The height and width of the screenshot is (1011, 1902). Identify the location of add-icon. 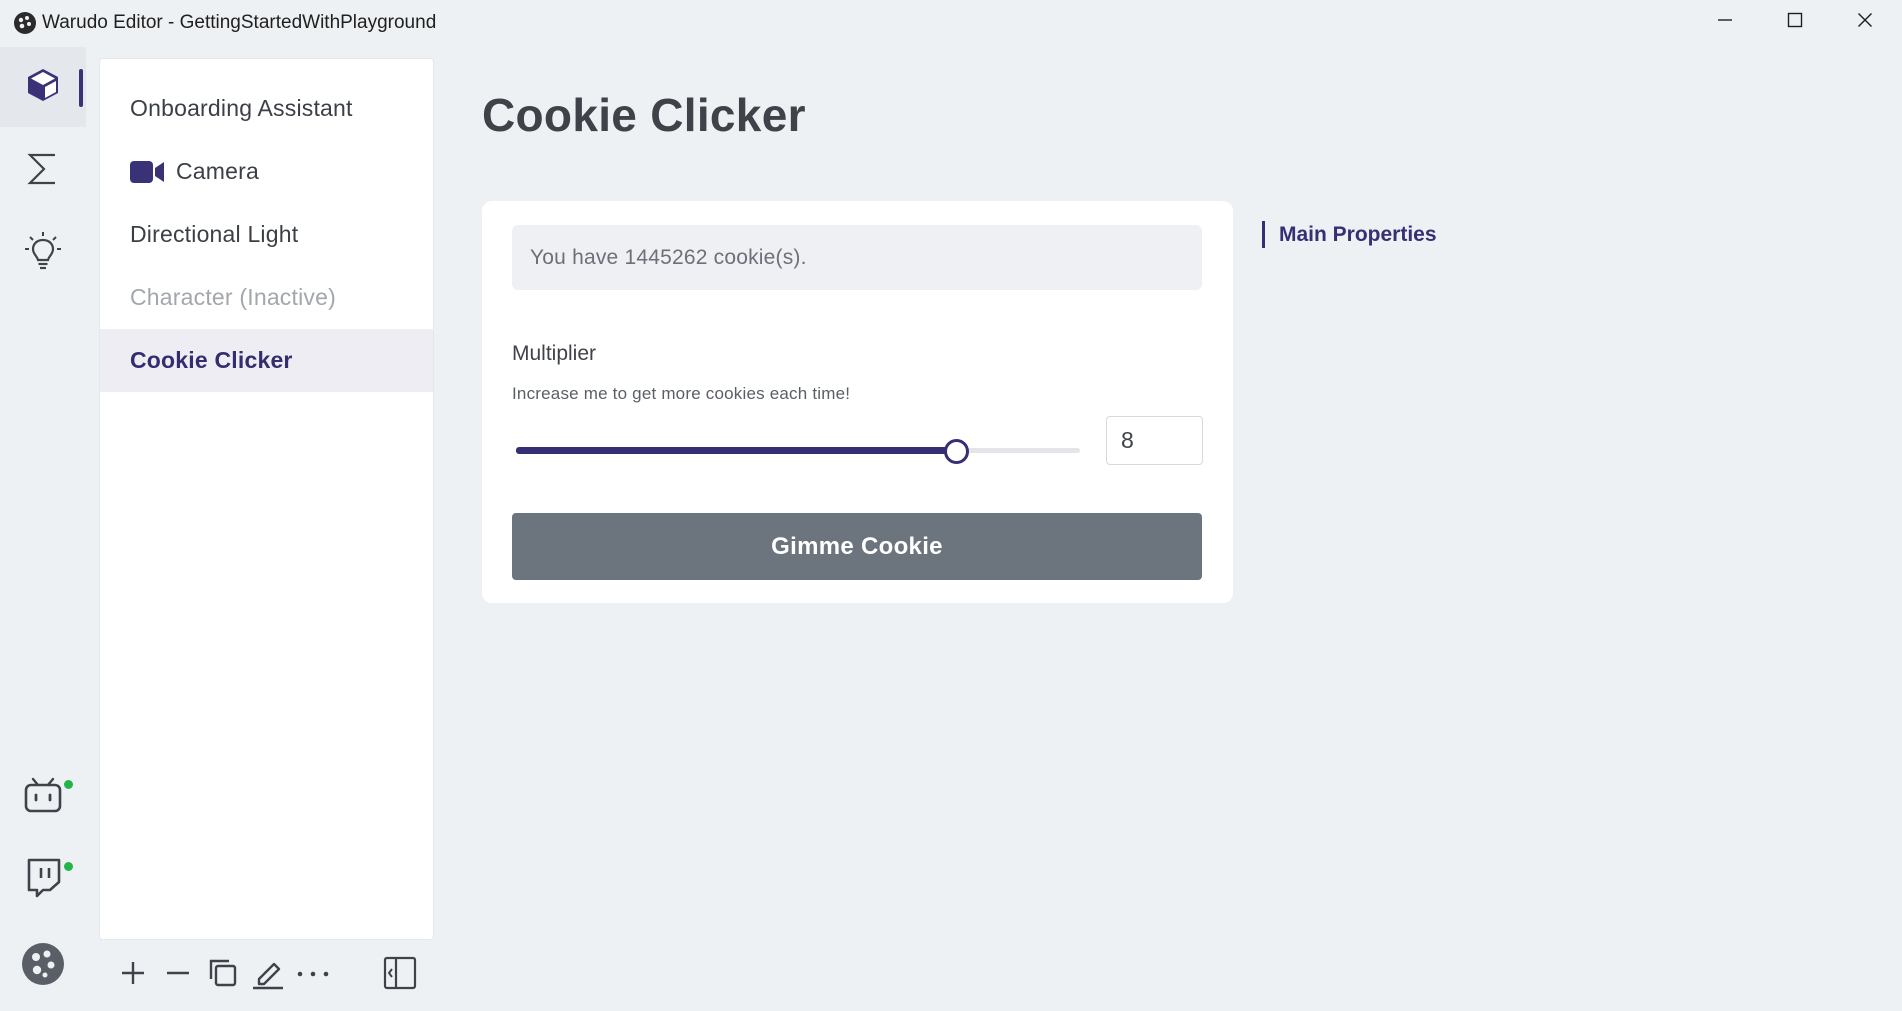
(133, 975).